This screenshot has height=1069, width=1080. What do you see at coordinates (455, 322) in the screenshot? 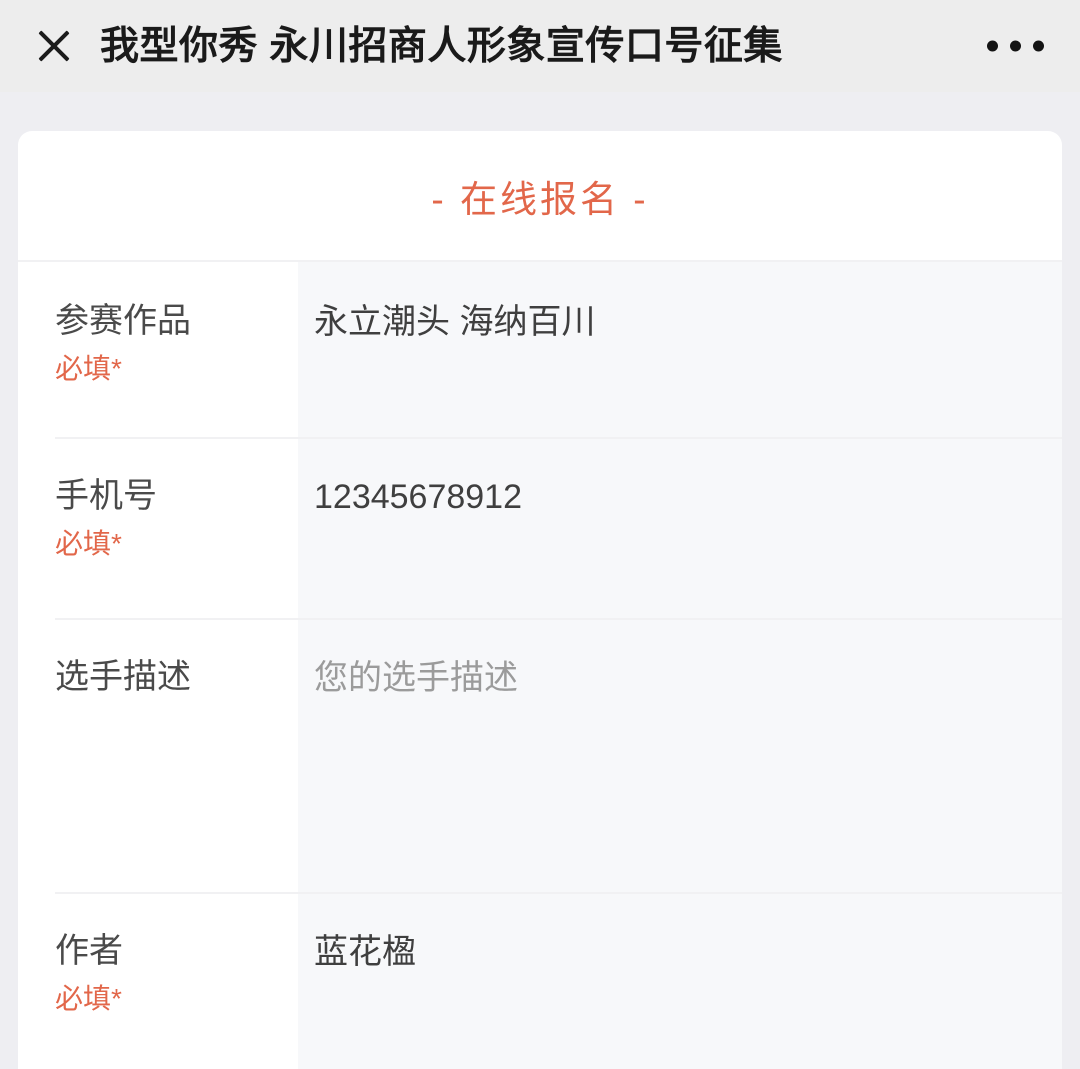
I see `field-value: 永立潮头 海纳百川` at bounding box center [455, 322].